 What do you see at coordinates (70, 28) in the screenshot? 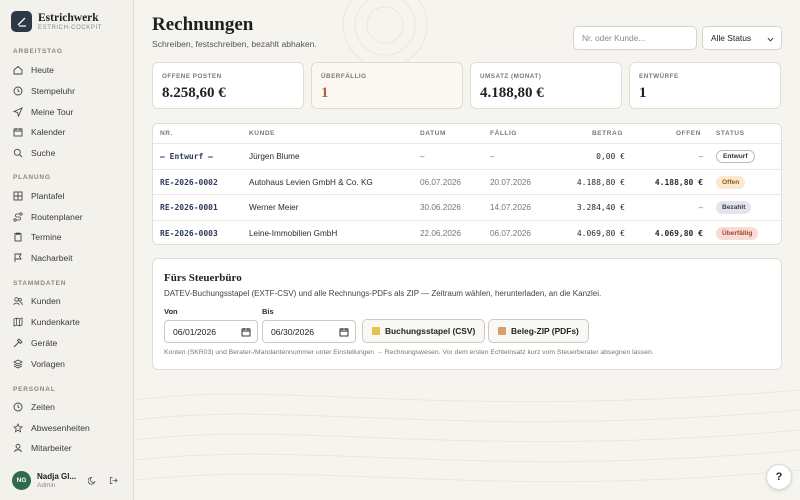
I see `brand-subtitle: ESTRICH-COCKPIT` at bounding box center [70, 28].